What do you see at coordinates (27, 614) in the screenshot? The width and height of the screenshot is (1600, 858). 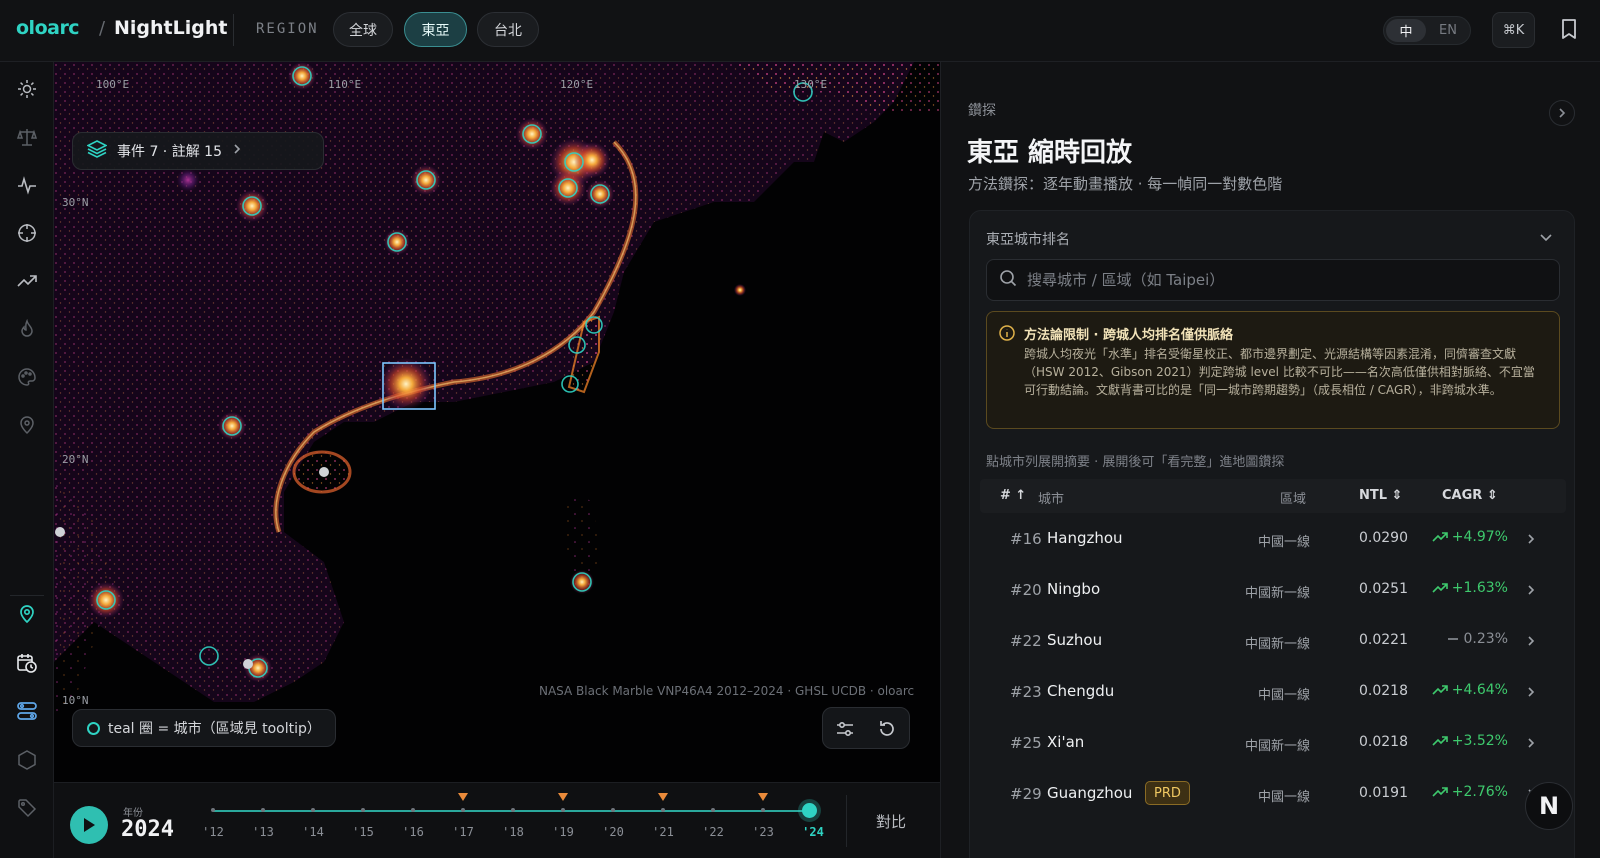 I see `location-pin-icon` at bounding box center [27, 614].